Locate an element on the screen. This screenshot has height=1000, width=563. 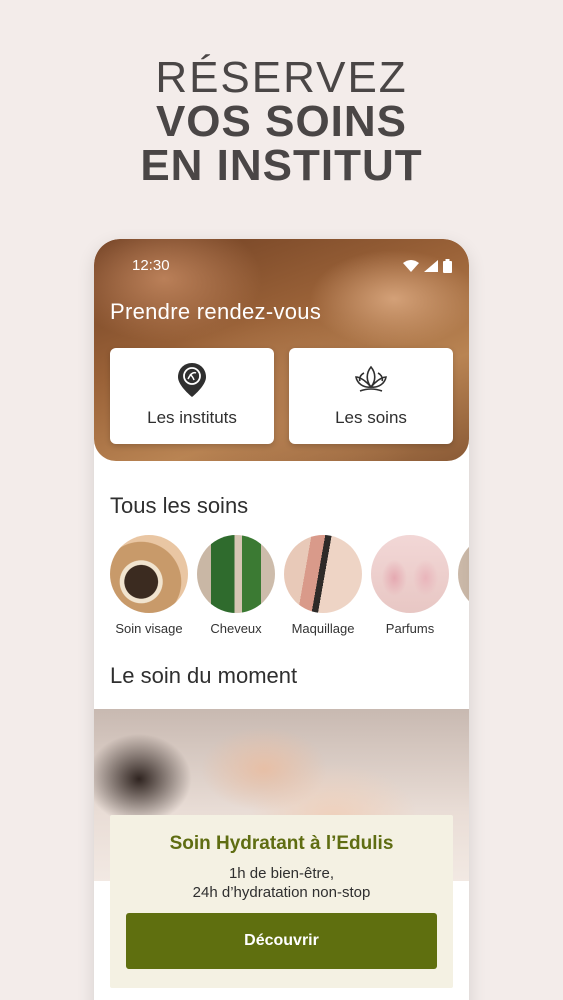
moment-card-title: Soin Hydratant à l’Edulis is located at coordinates (281, 843).